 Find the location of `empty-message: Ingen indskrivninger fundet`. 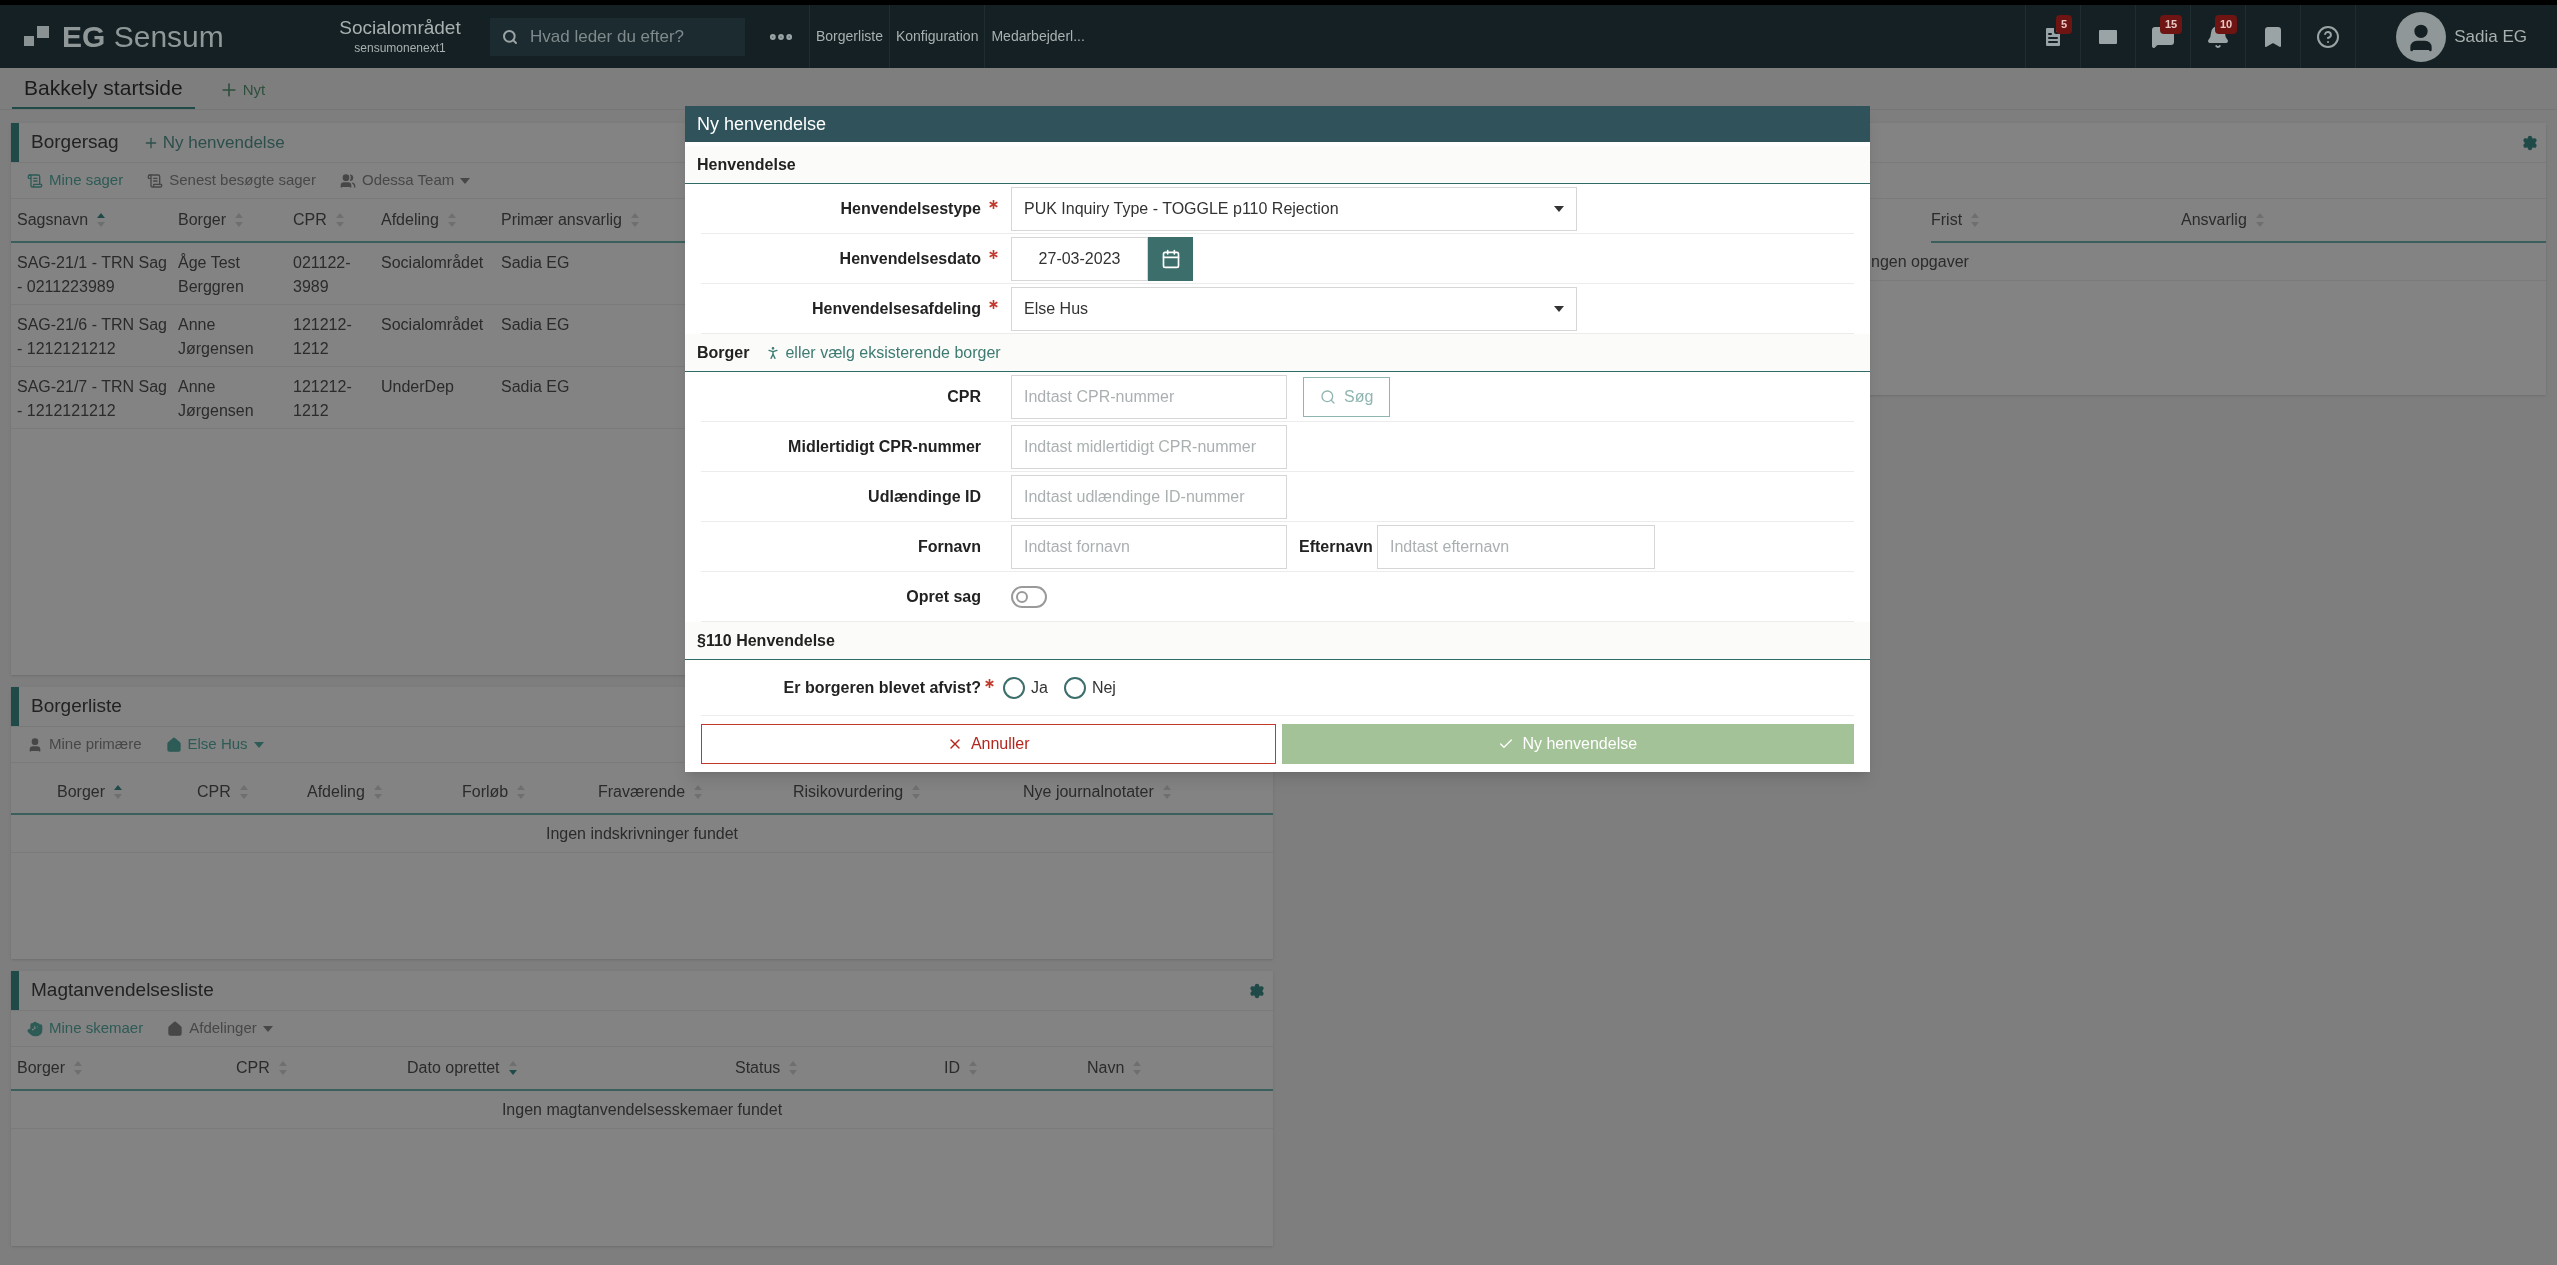

empty-message: Ingen indskrivninger fundet is located at coordinates (642, 833).